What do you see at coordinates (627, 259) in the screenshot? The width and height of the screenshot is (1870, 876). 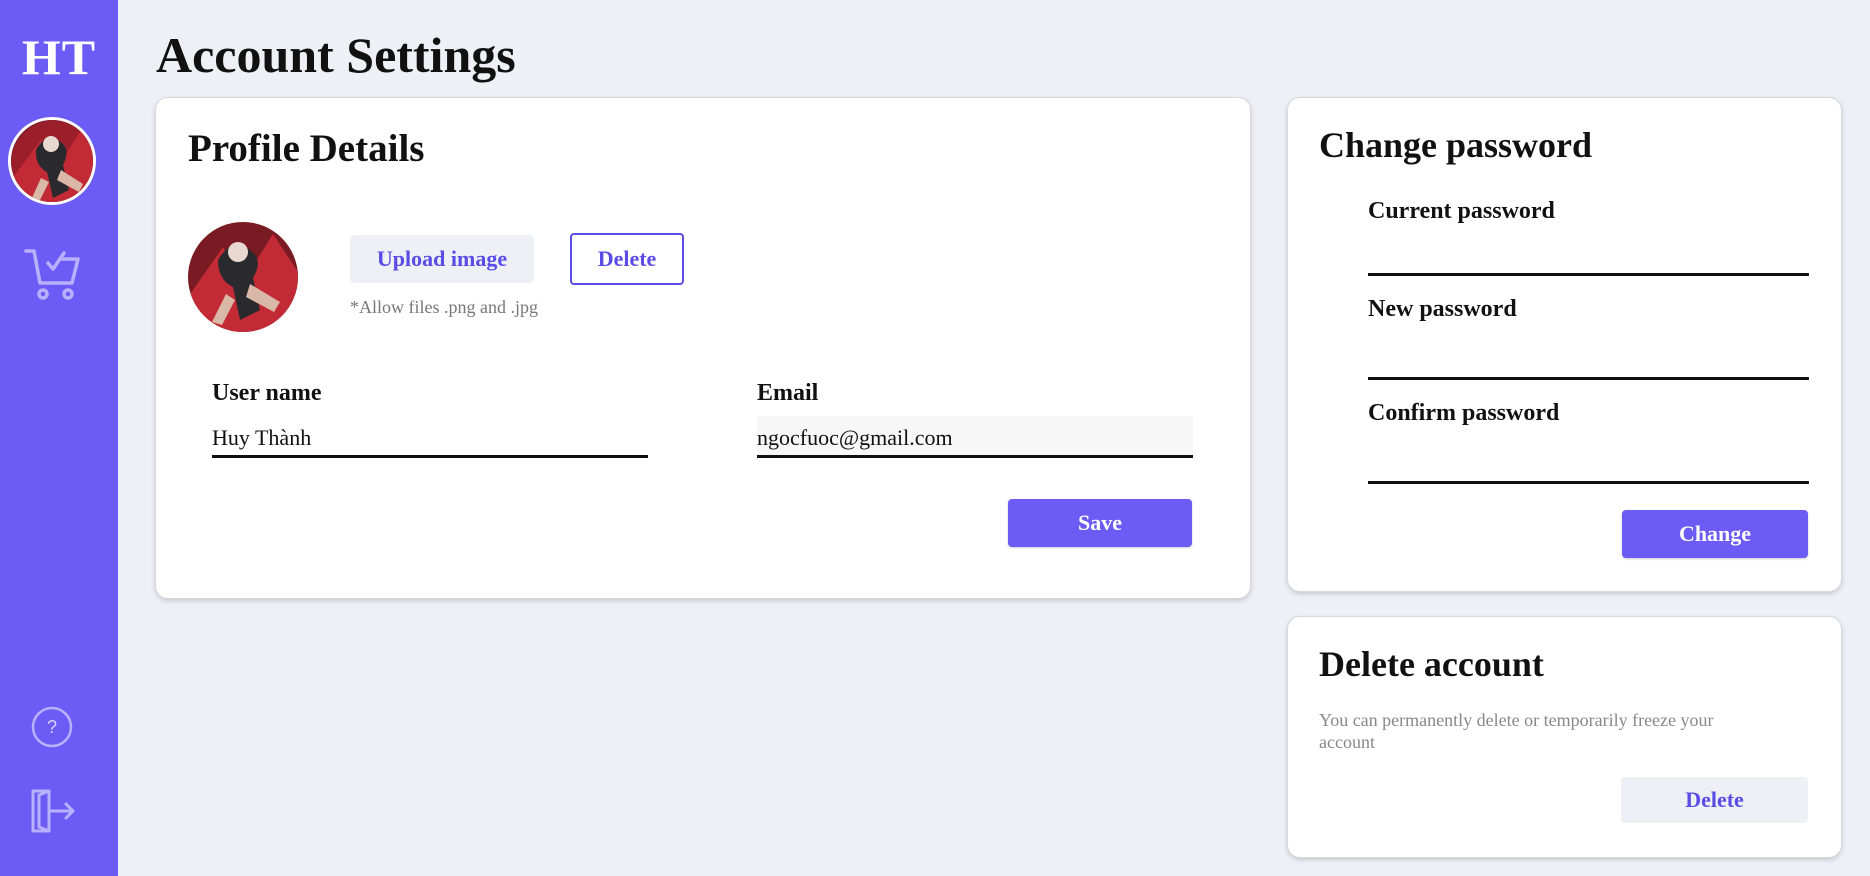 I see `delete-image-button: Delete` at bounding box center [627, 259].